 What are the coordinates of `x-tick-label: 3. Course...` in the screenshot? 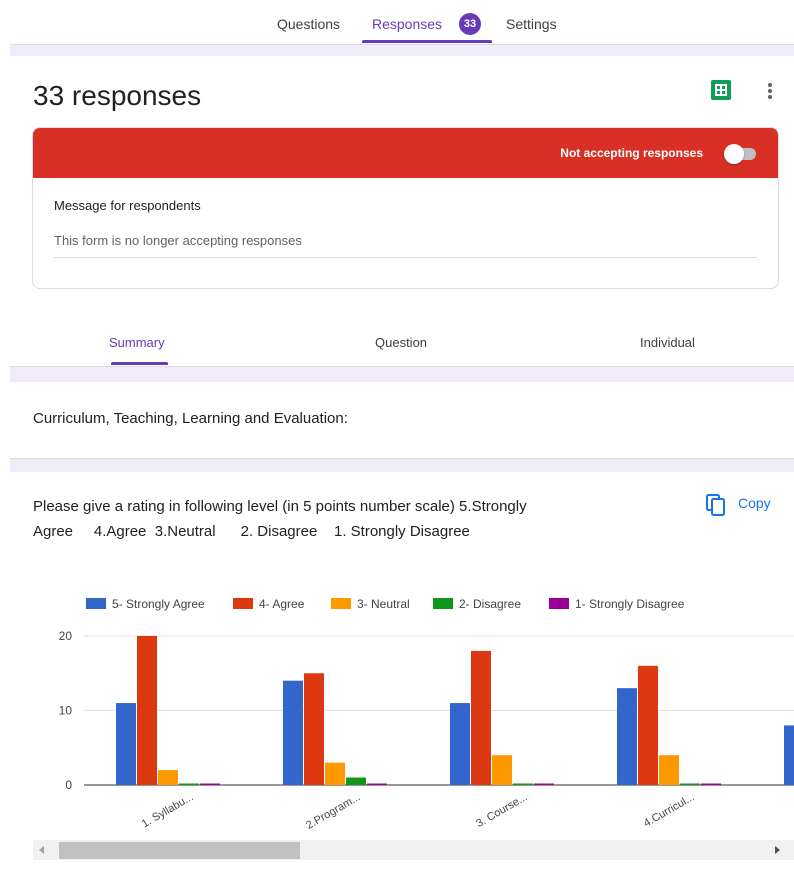 It's located at (501, 810).